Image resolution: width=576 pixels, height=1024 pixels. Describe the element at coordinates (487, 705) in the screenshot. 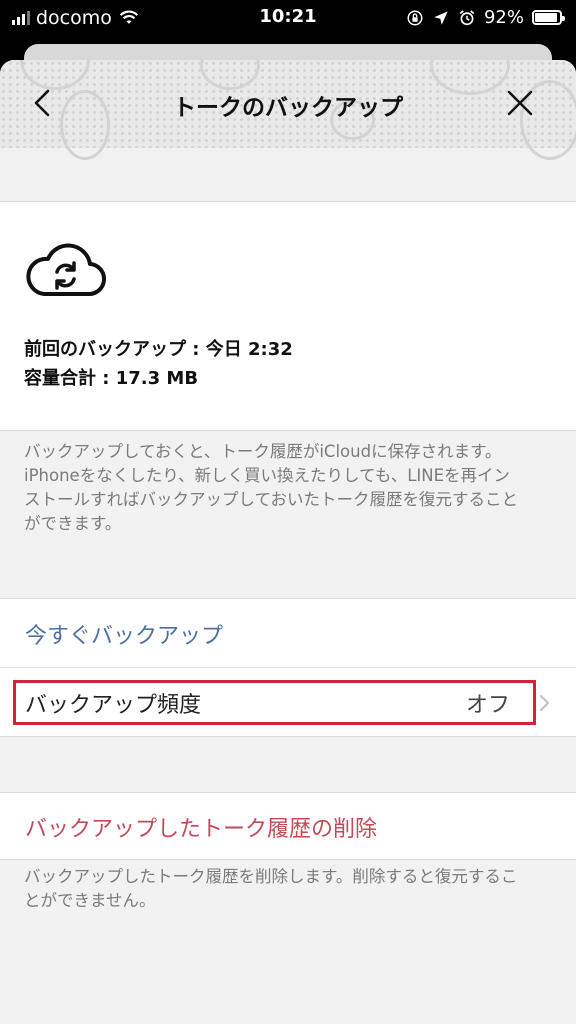

I see `backup-frequency-value: オフ` at that location.